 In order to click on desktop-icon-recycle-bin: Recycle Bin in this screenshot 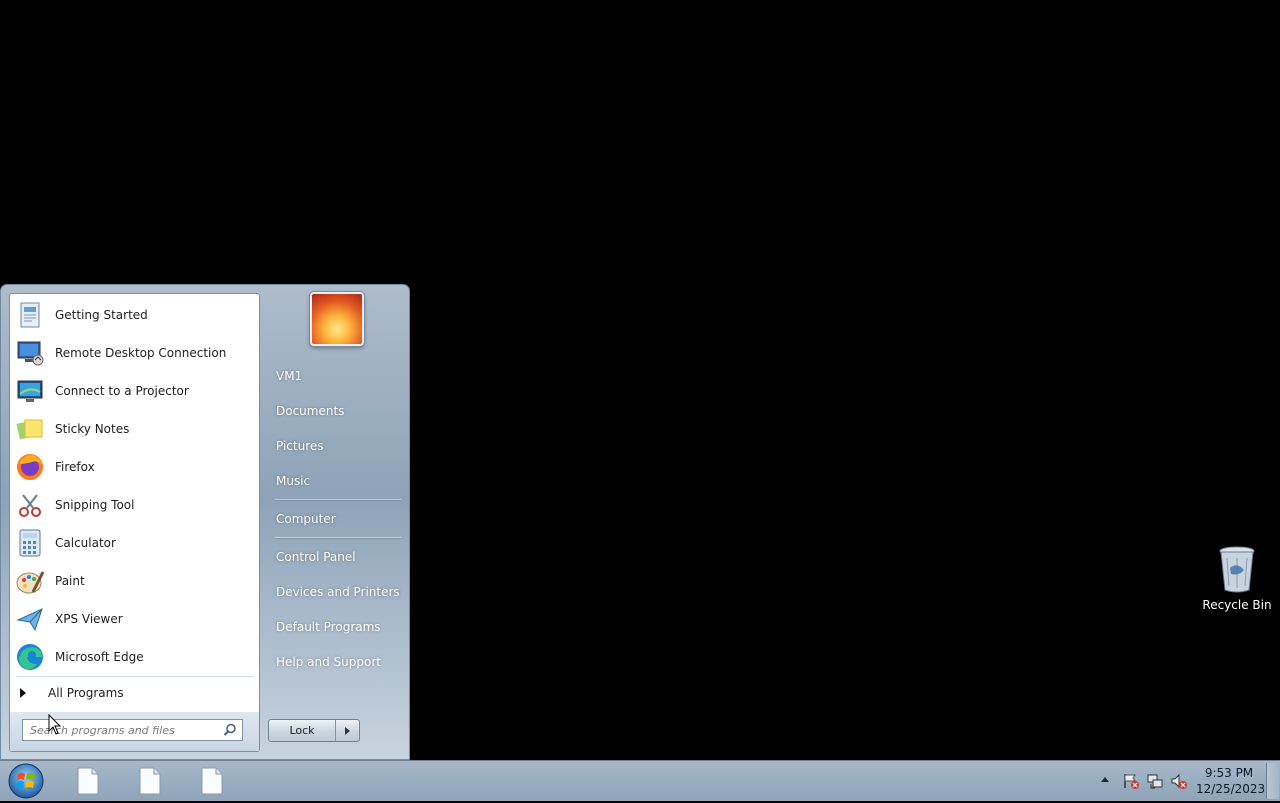, I will do `click(1237, 578)`.